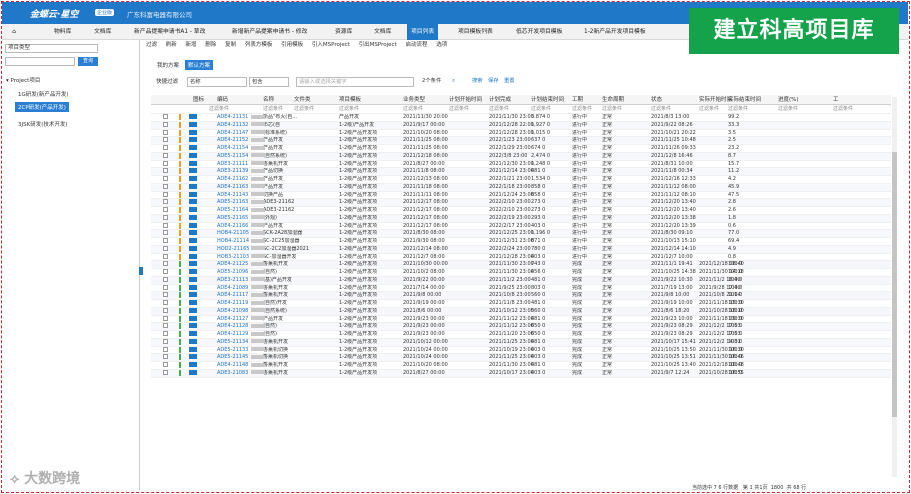  I want to click on project-code: HOB4-21114, so click(233, 242).